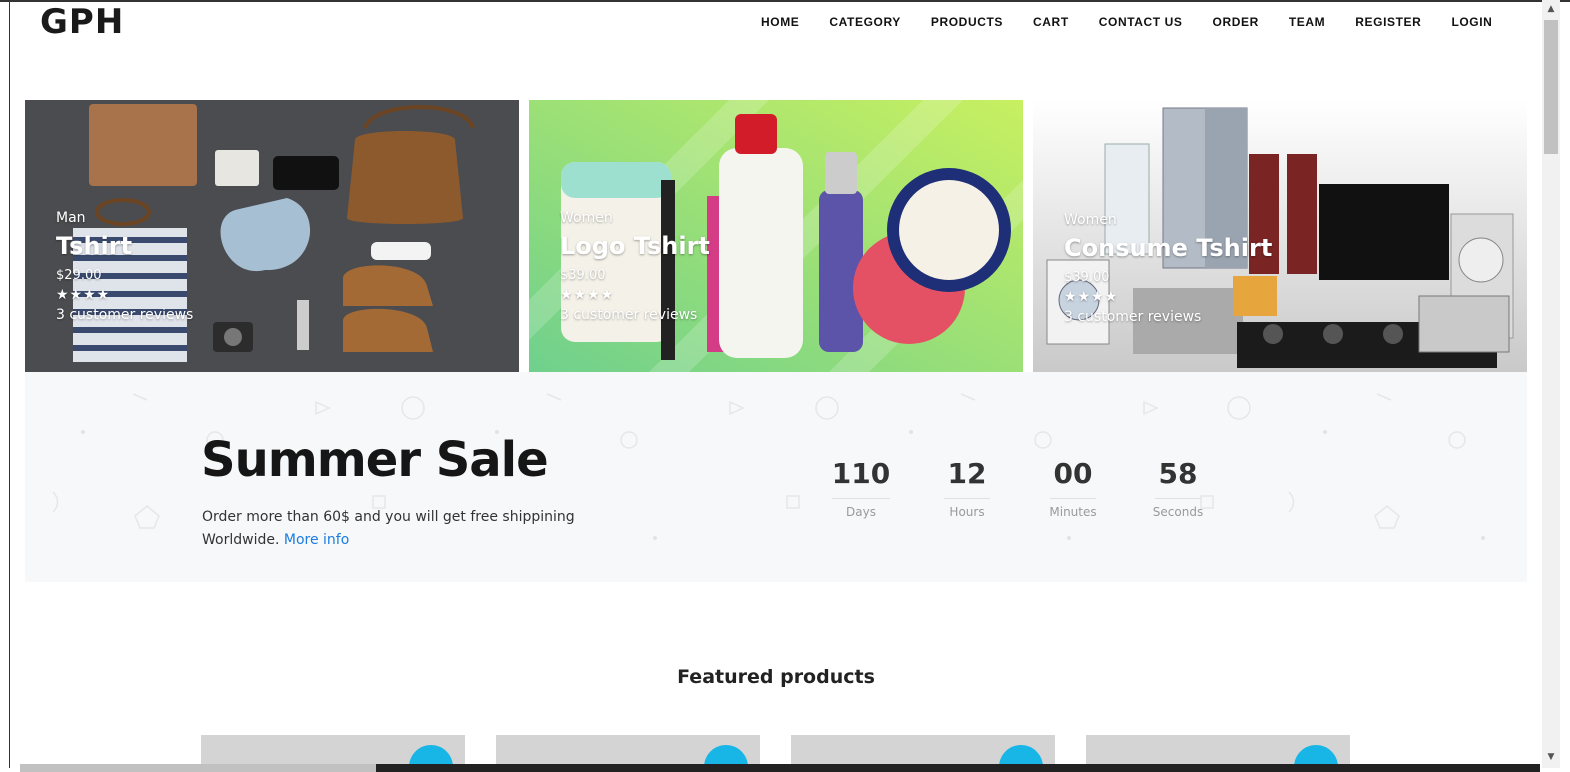 This screenshot has width=1570, height=772. What do you see at coordinates (1551, 87) in the screenshot?
I see `scrollbar-thumb` at bounding box center [1551, 87].